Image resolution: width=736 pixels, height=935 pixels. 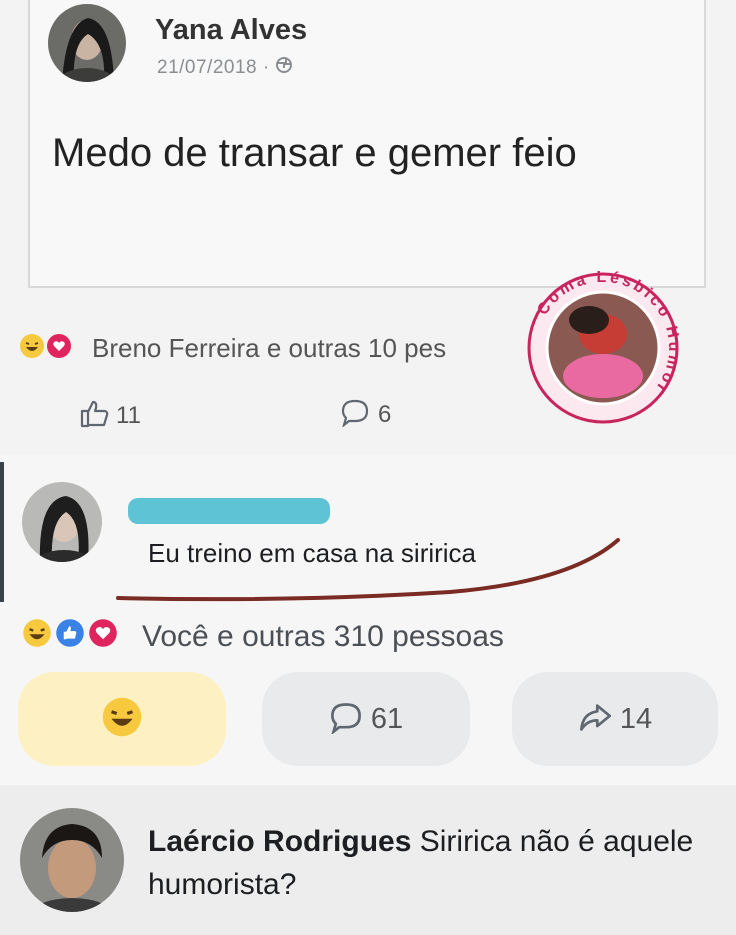 I want to click on like-reaction-icon, so click(x=70, y=633).